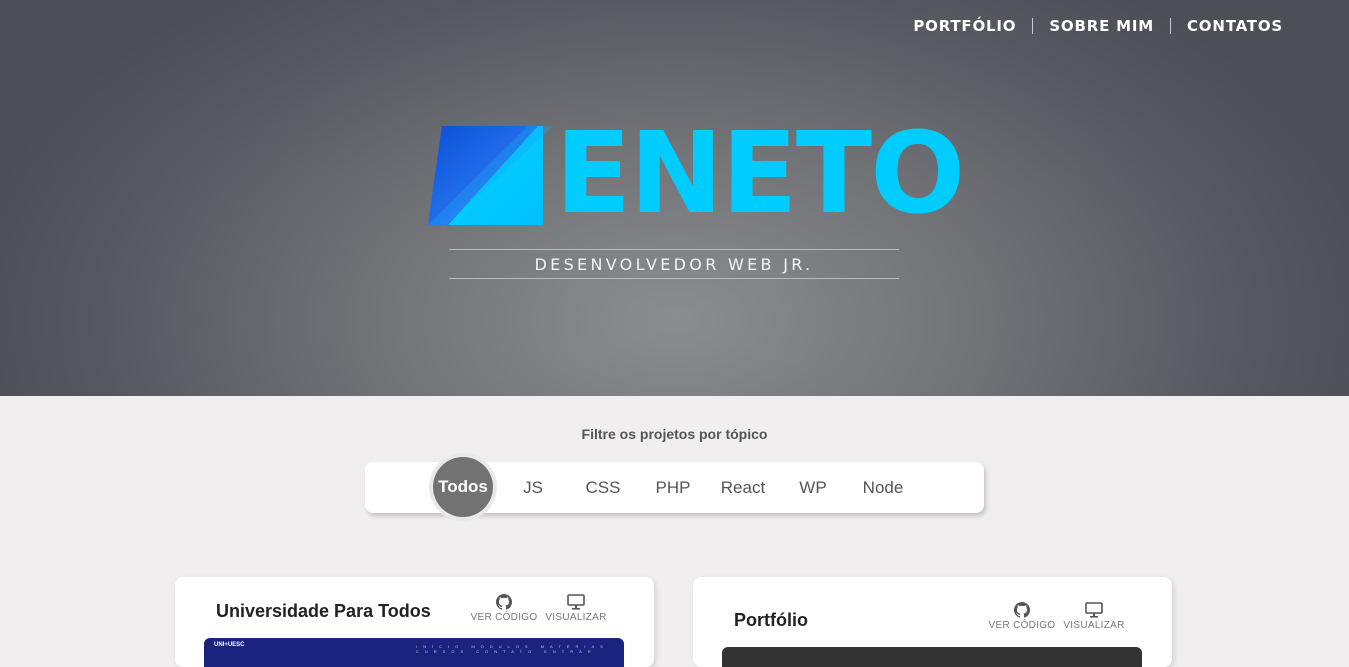 The image size is (1349, 667). Describe the element at coordinates (463, 487) in the screenshot. I see `filter-todos: Todos` at that location.